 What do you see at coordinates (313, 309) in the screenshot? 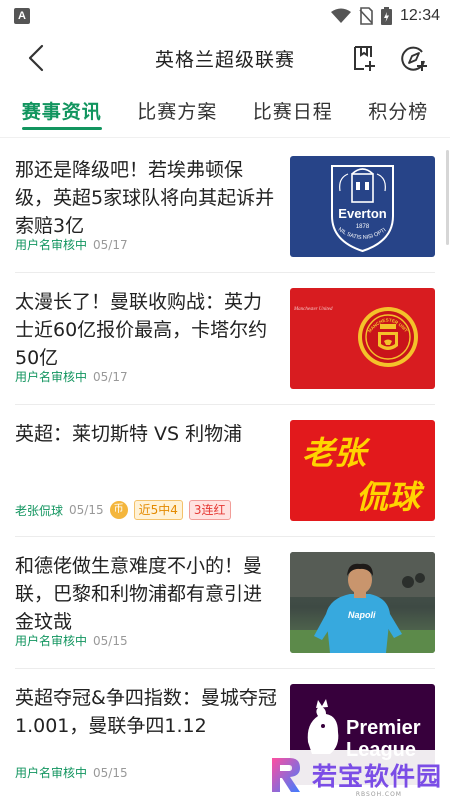
I see `manutd-caption: Manchester United` at bounding box center [313, 309].